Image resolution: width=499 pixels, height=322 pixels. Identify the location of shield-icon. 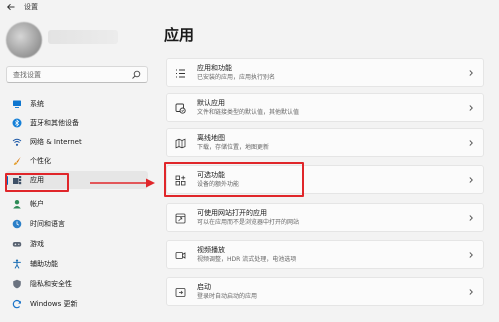
(17, 284).